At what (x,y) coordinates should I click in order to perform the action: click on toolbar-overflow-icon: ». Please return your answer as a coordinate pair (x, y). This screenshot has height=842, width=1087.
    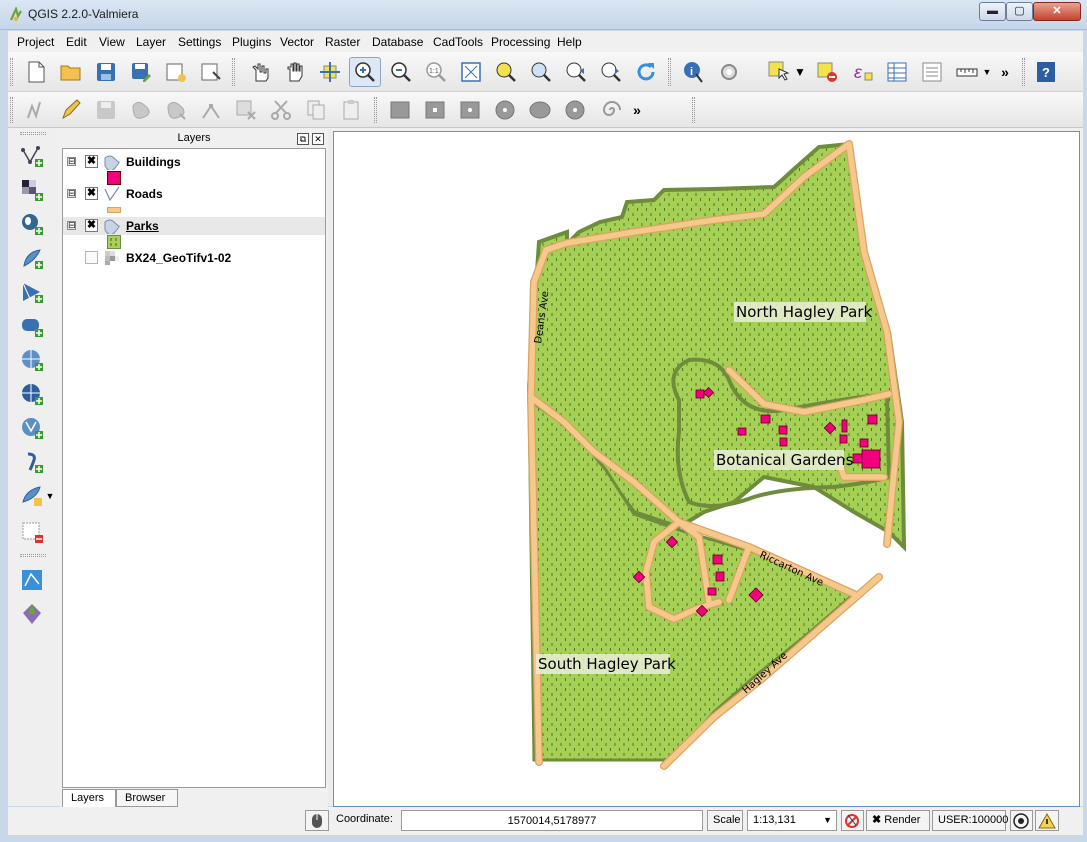
    Looking at the image, I should click on (1005, 72).